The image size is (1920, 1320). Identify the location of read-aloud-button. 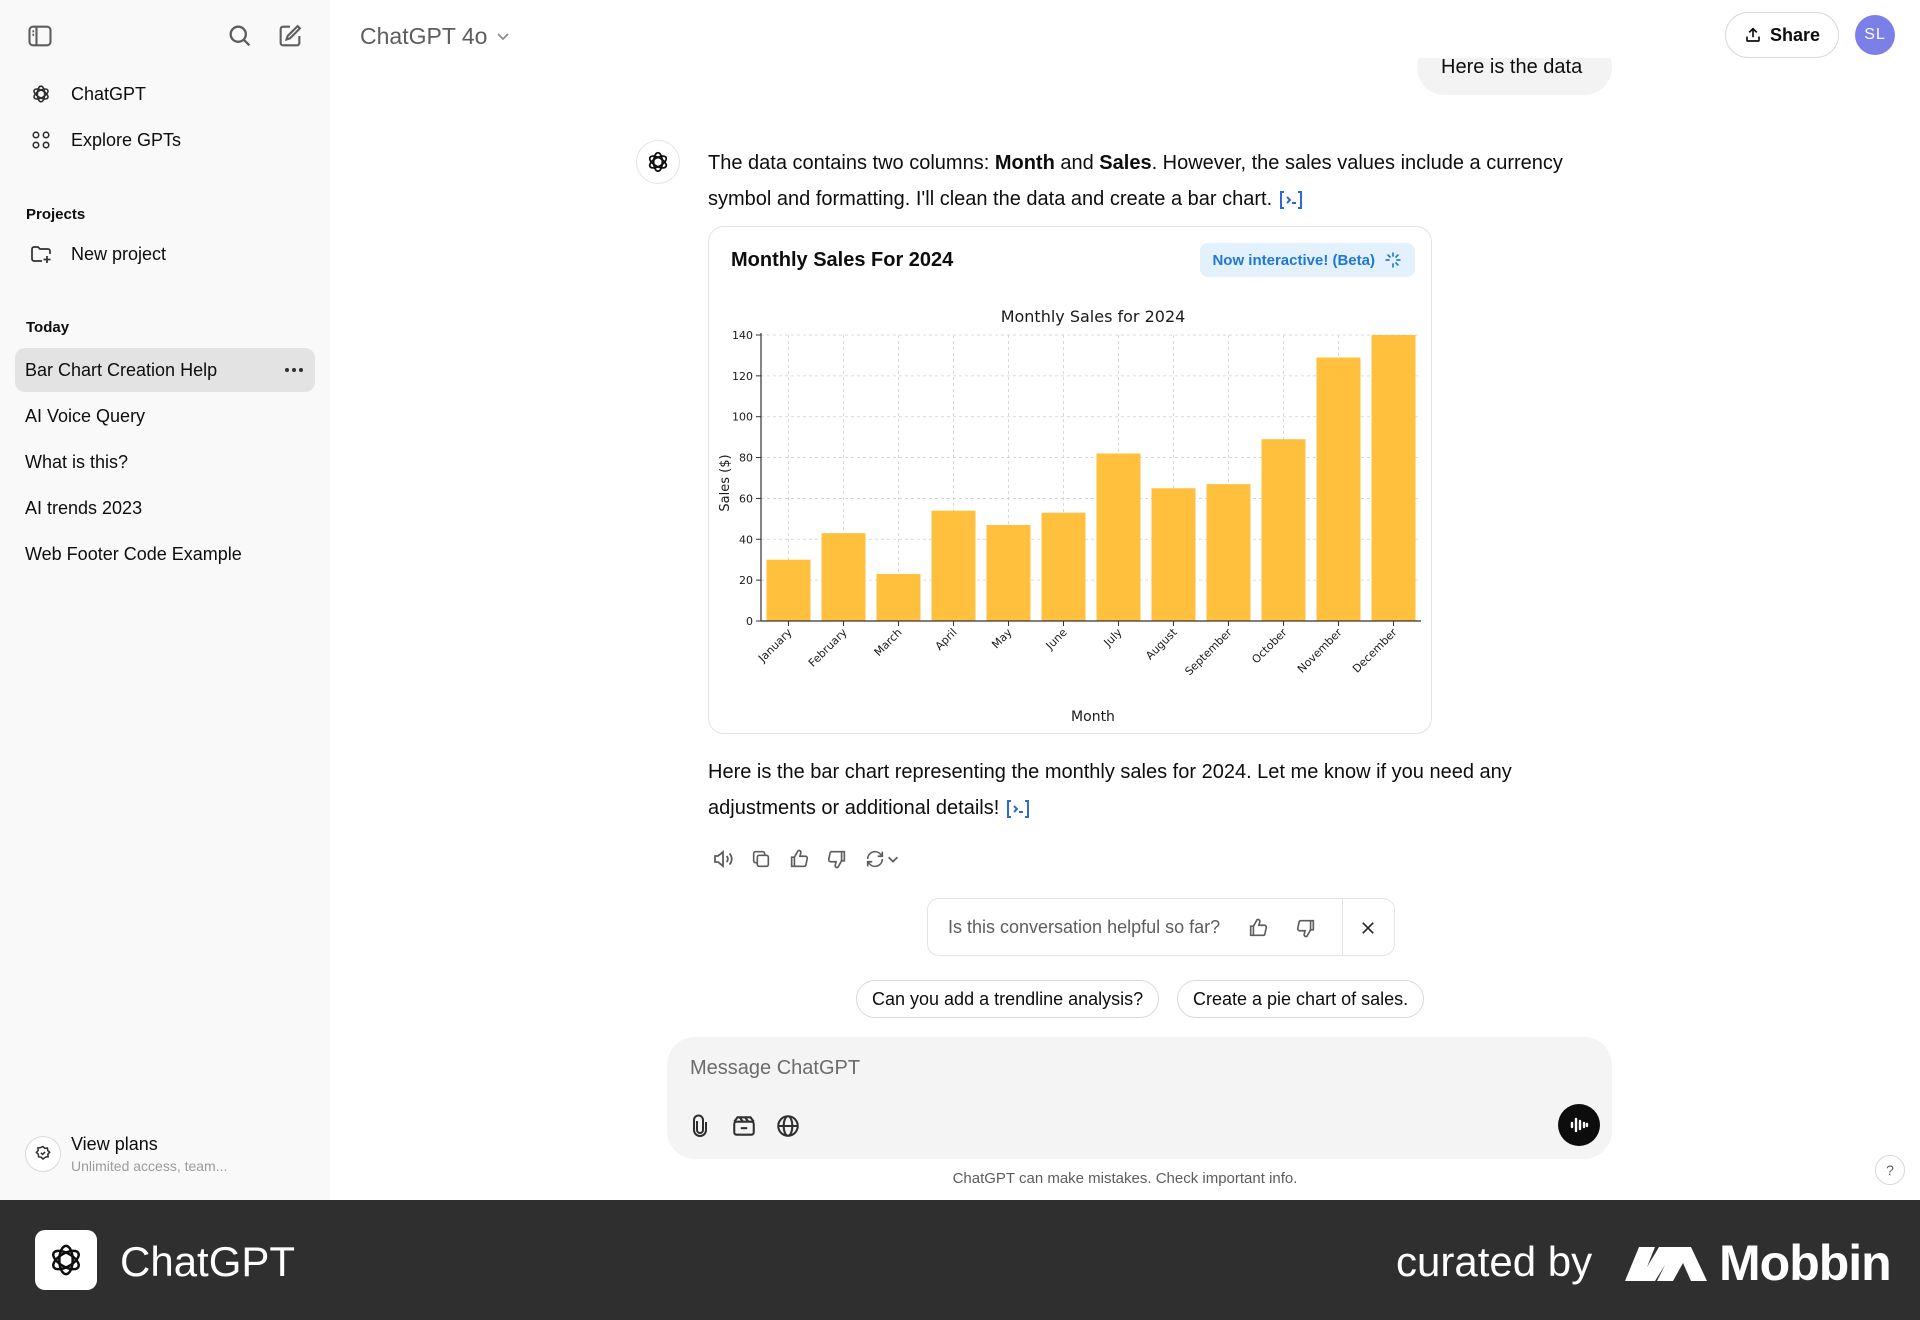
(723, 859).